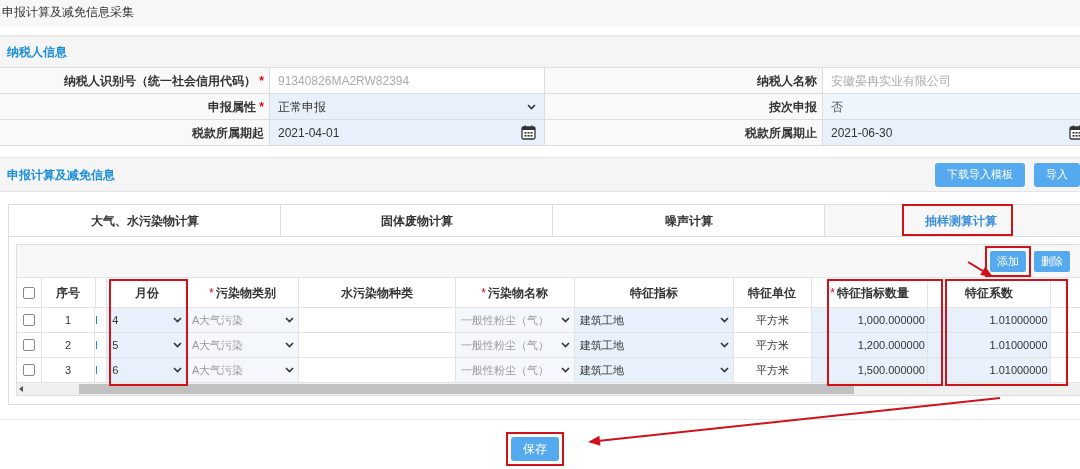 This screenshot has width=1080, height=469. Describe the element at coordinates (951, 106) in the screenshot. I see `field-value: 否` at that location.